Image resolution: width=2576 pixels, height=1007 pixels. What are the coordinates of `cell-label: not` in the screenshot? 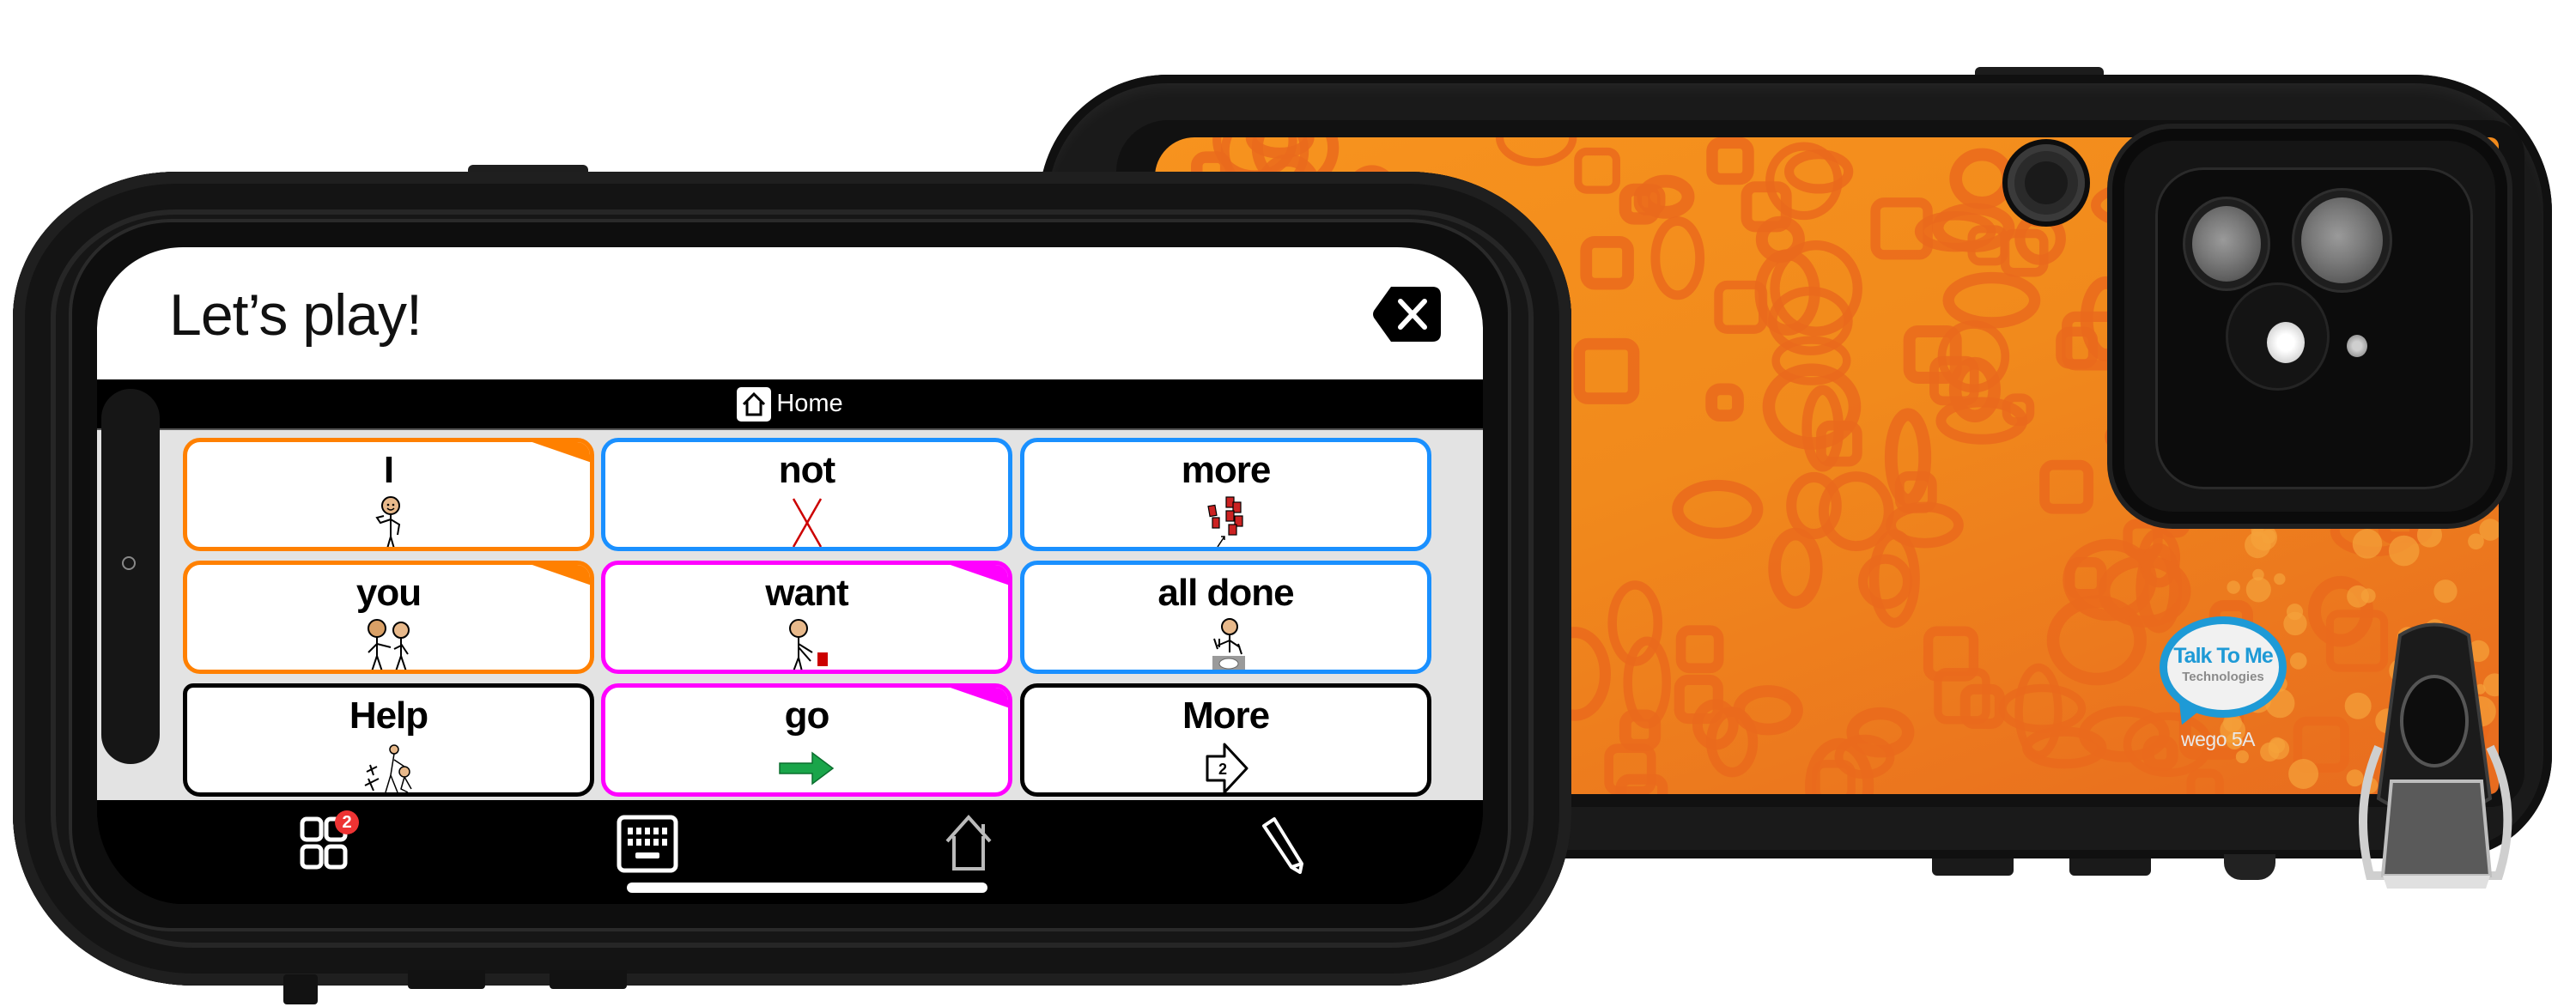 It's located at (806, 470).